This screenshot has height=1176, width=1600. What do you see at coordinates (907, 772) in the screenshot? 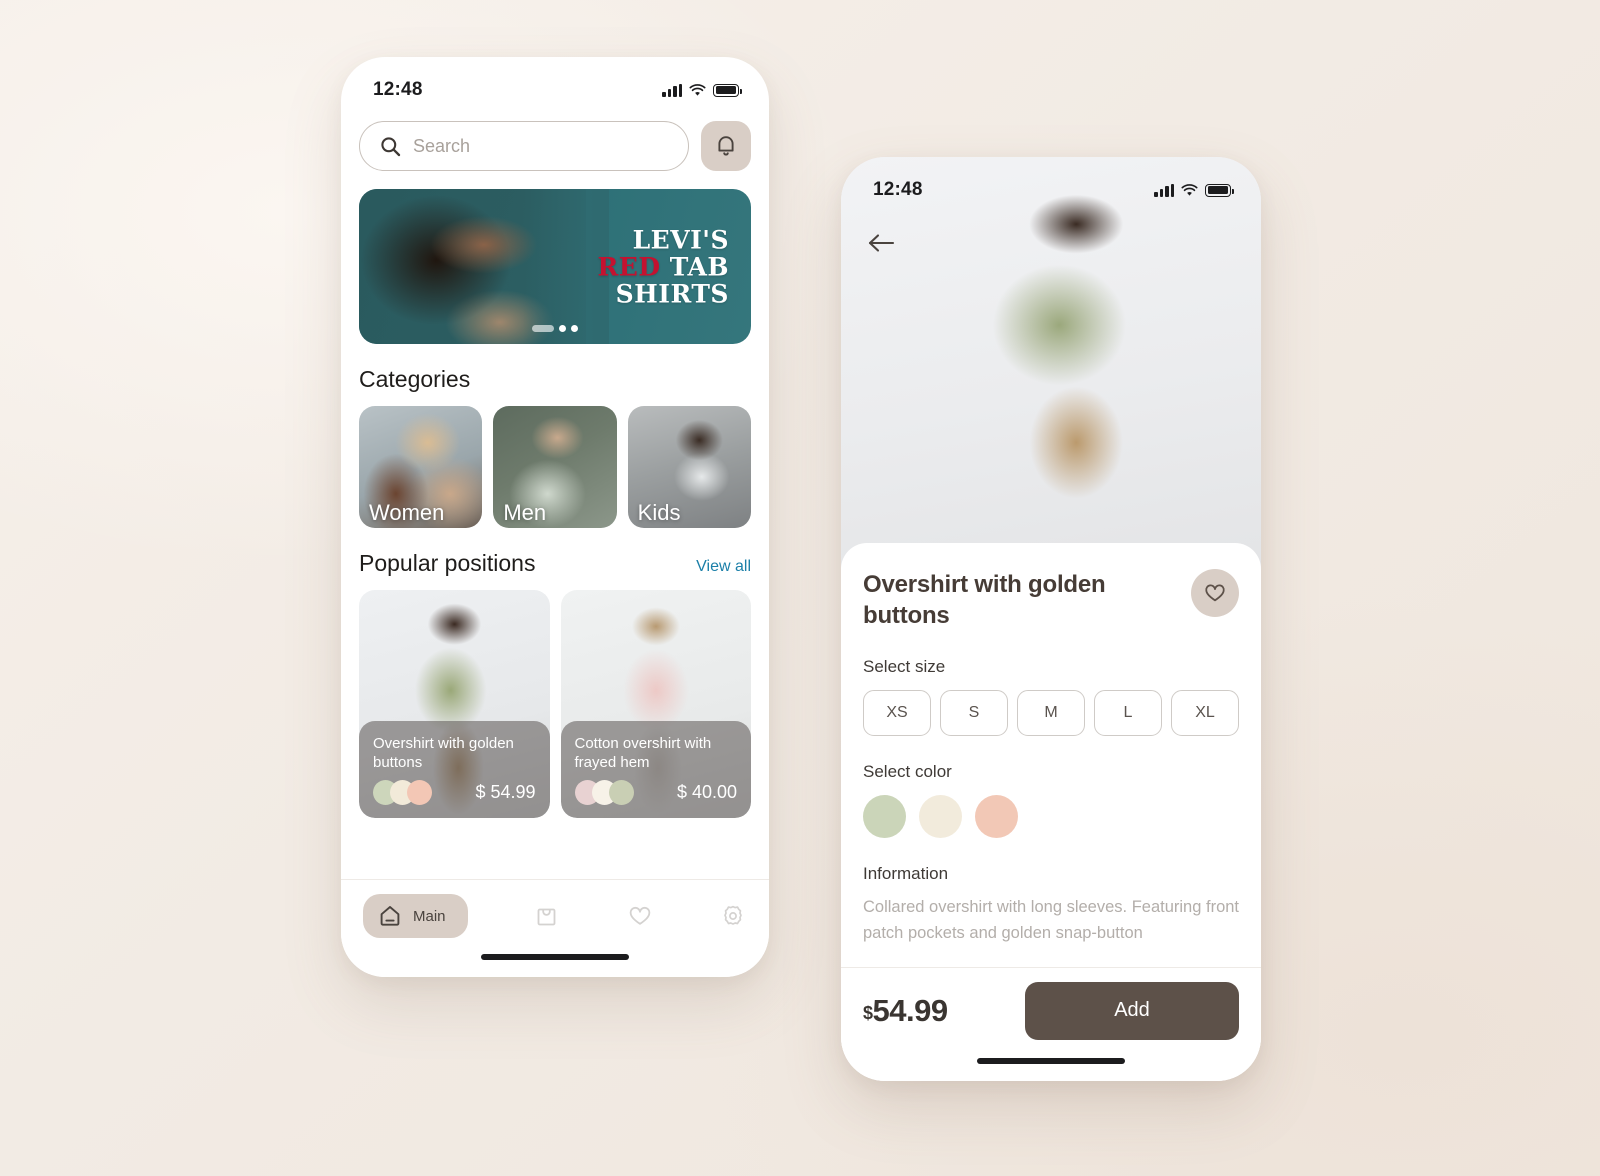
I see `select-color-label: Select color` at bounding box center [907, 772].